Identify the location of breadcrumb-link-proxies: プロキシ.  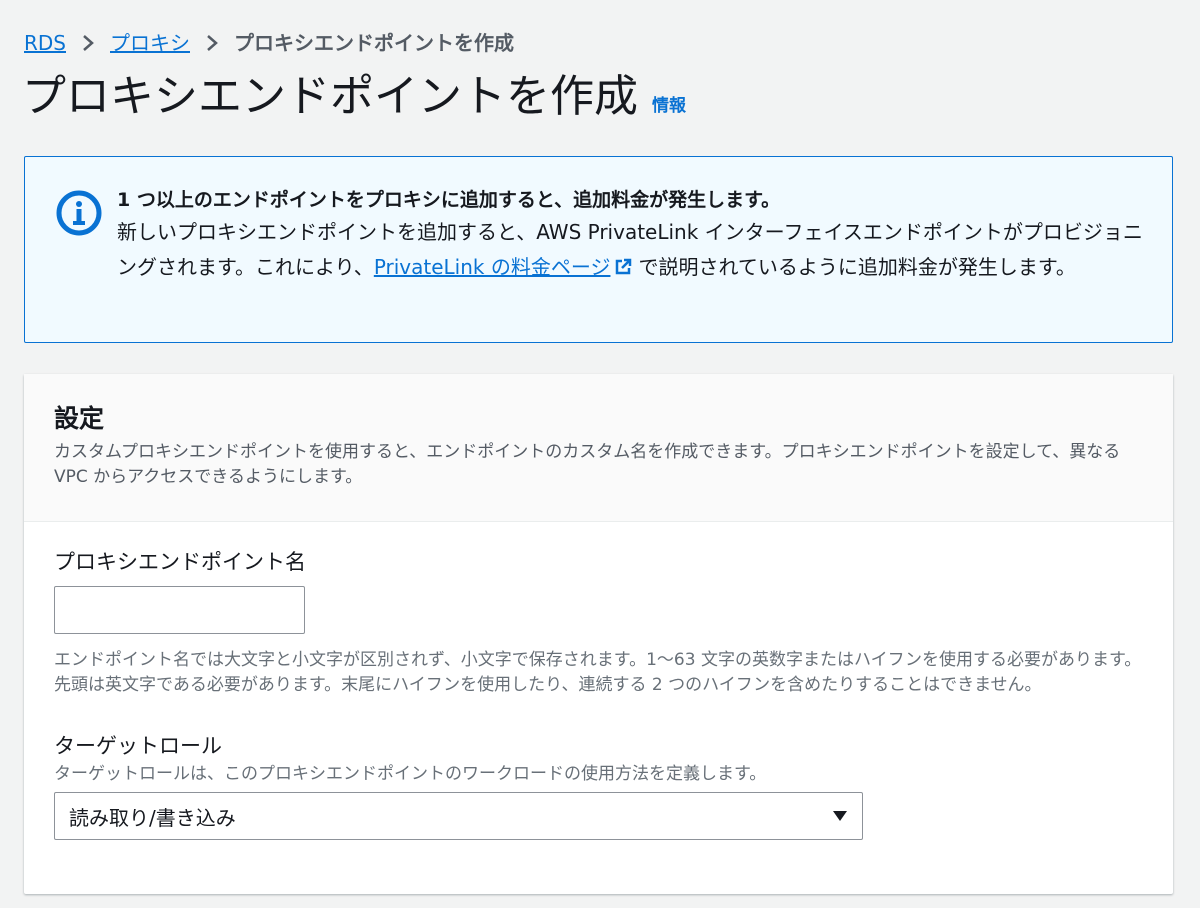
(150, 43).